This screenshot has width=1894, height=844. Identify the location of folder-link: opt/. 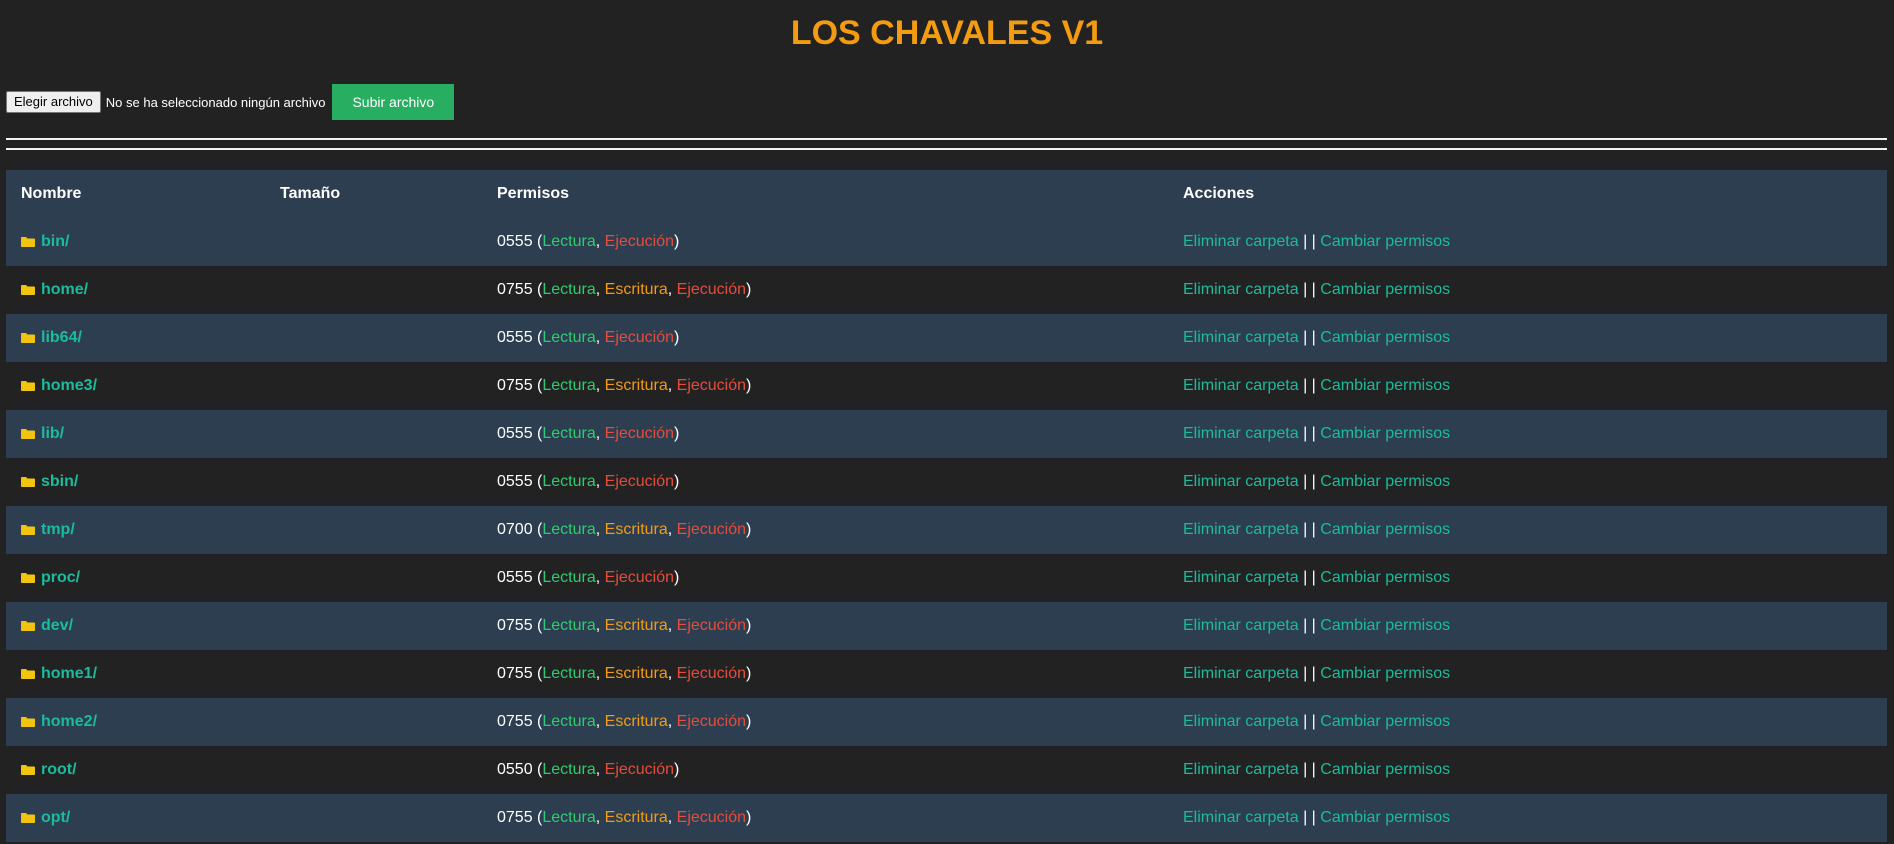
(55, 817).